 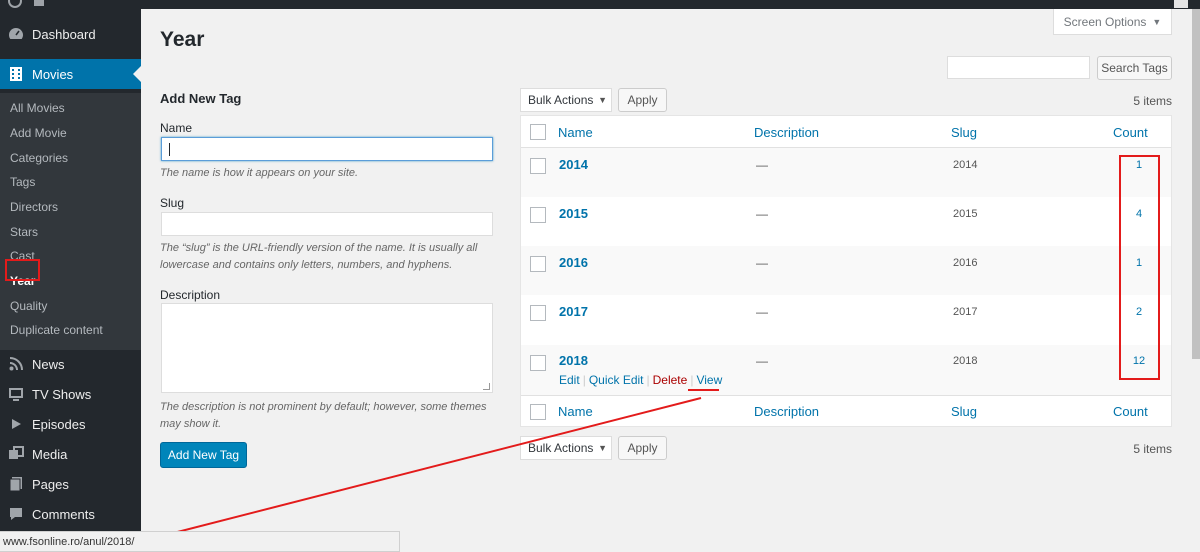 I want to click on screen-options-label: Screen Options, so click(x=1105, y=21).